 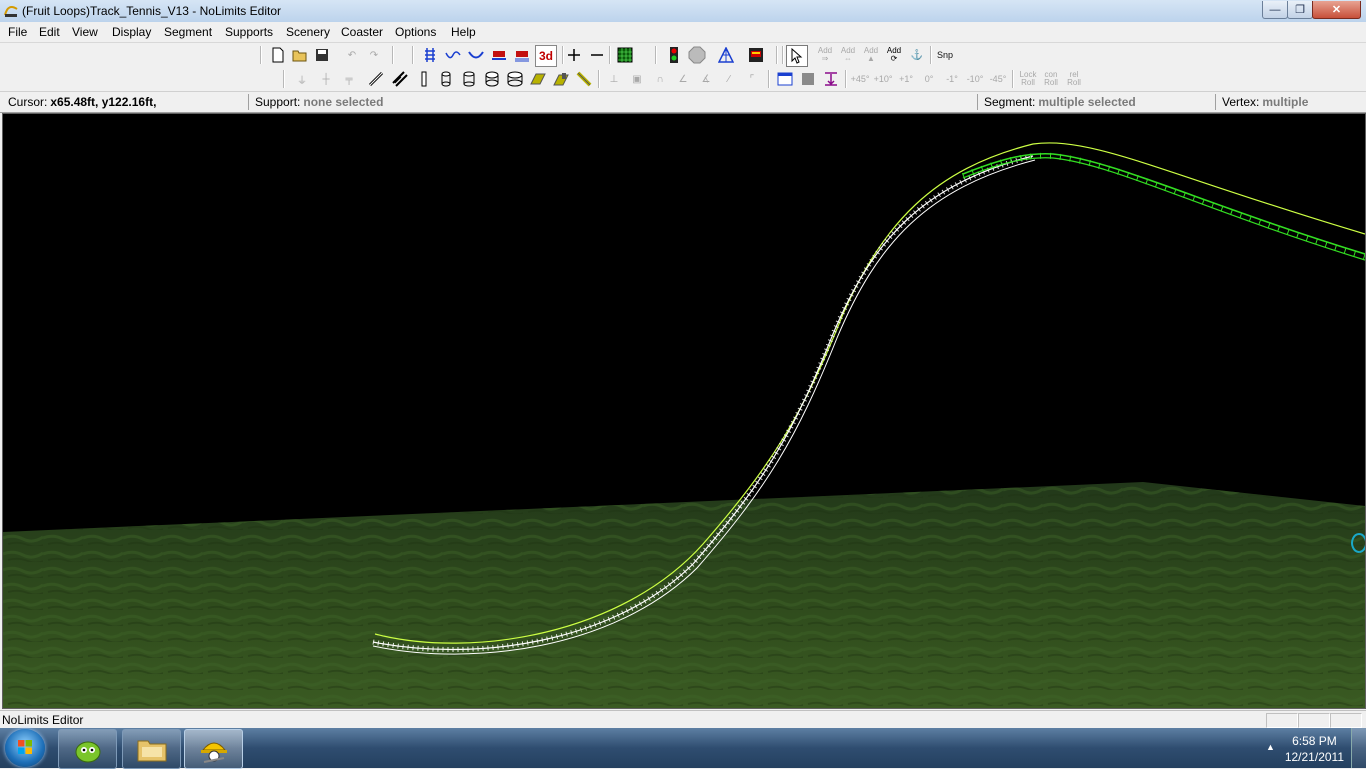 I want to click on support-label: Support:, so click(x=278, y=102).